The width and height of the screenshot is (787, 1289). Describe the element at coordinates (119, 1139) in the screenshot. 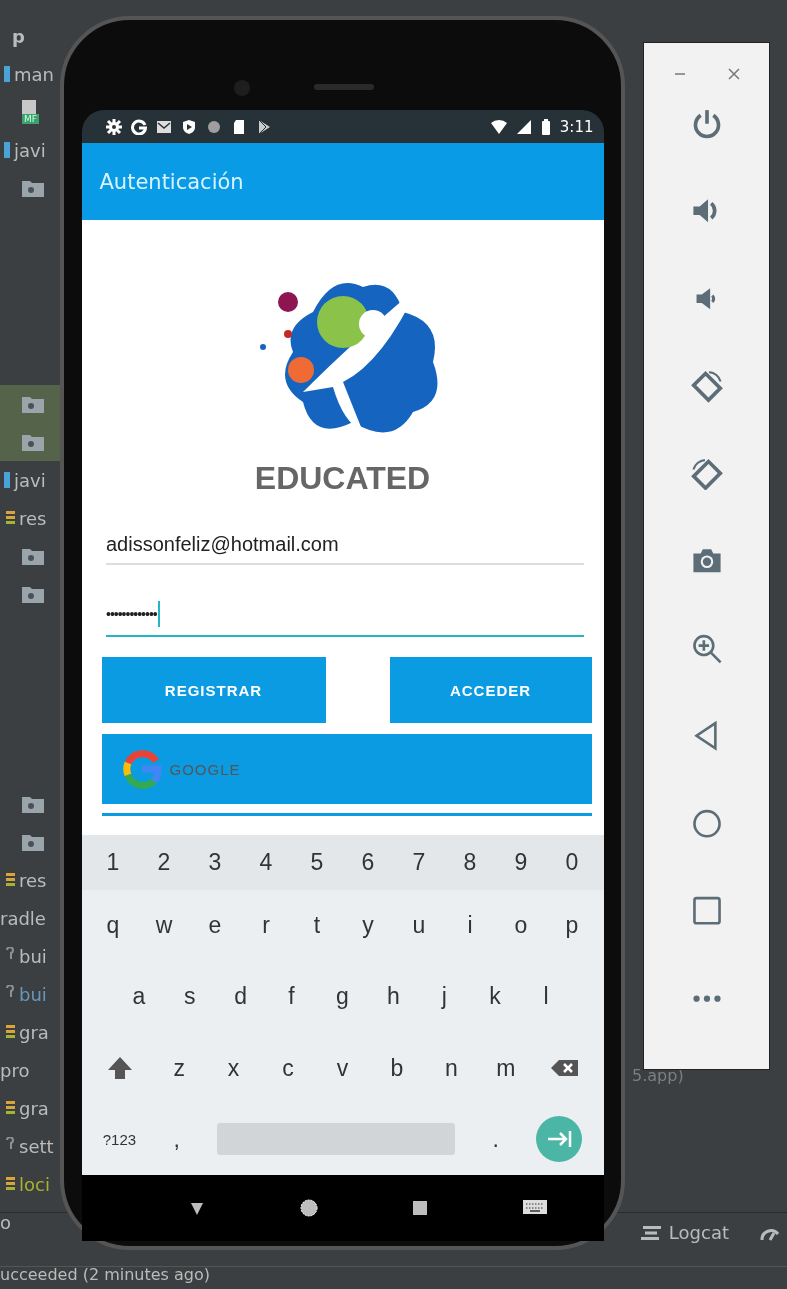

I see `keyboard-key: ?123` at that location.